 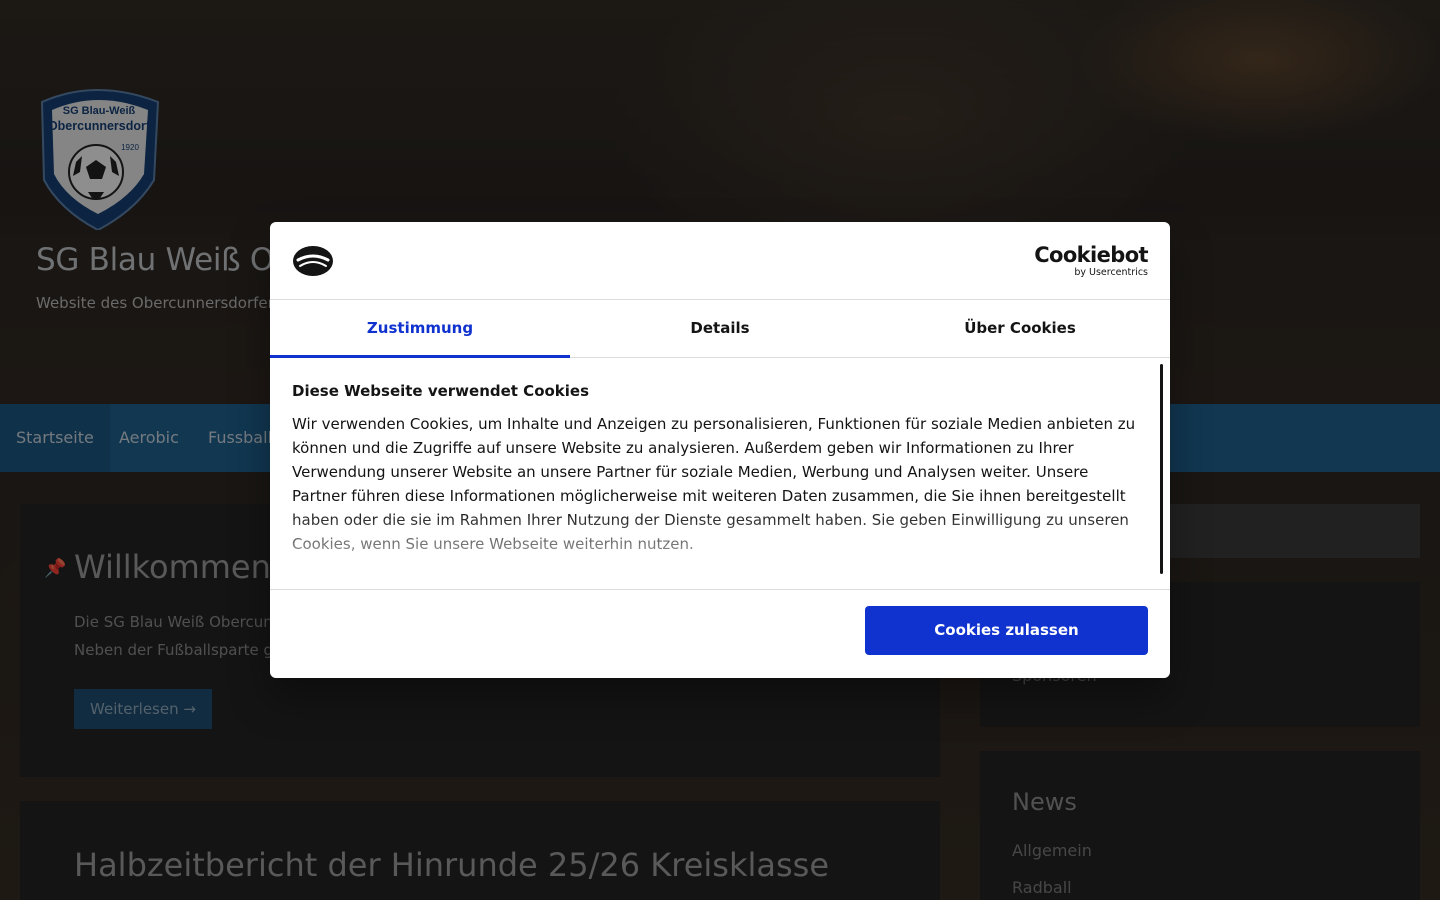 What do you see at coordinates (1020, 329) in the screenshot?
I see `tab-ueber-cookies: Über Cookies` at bounding box center [1020, 329].